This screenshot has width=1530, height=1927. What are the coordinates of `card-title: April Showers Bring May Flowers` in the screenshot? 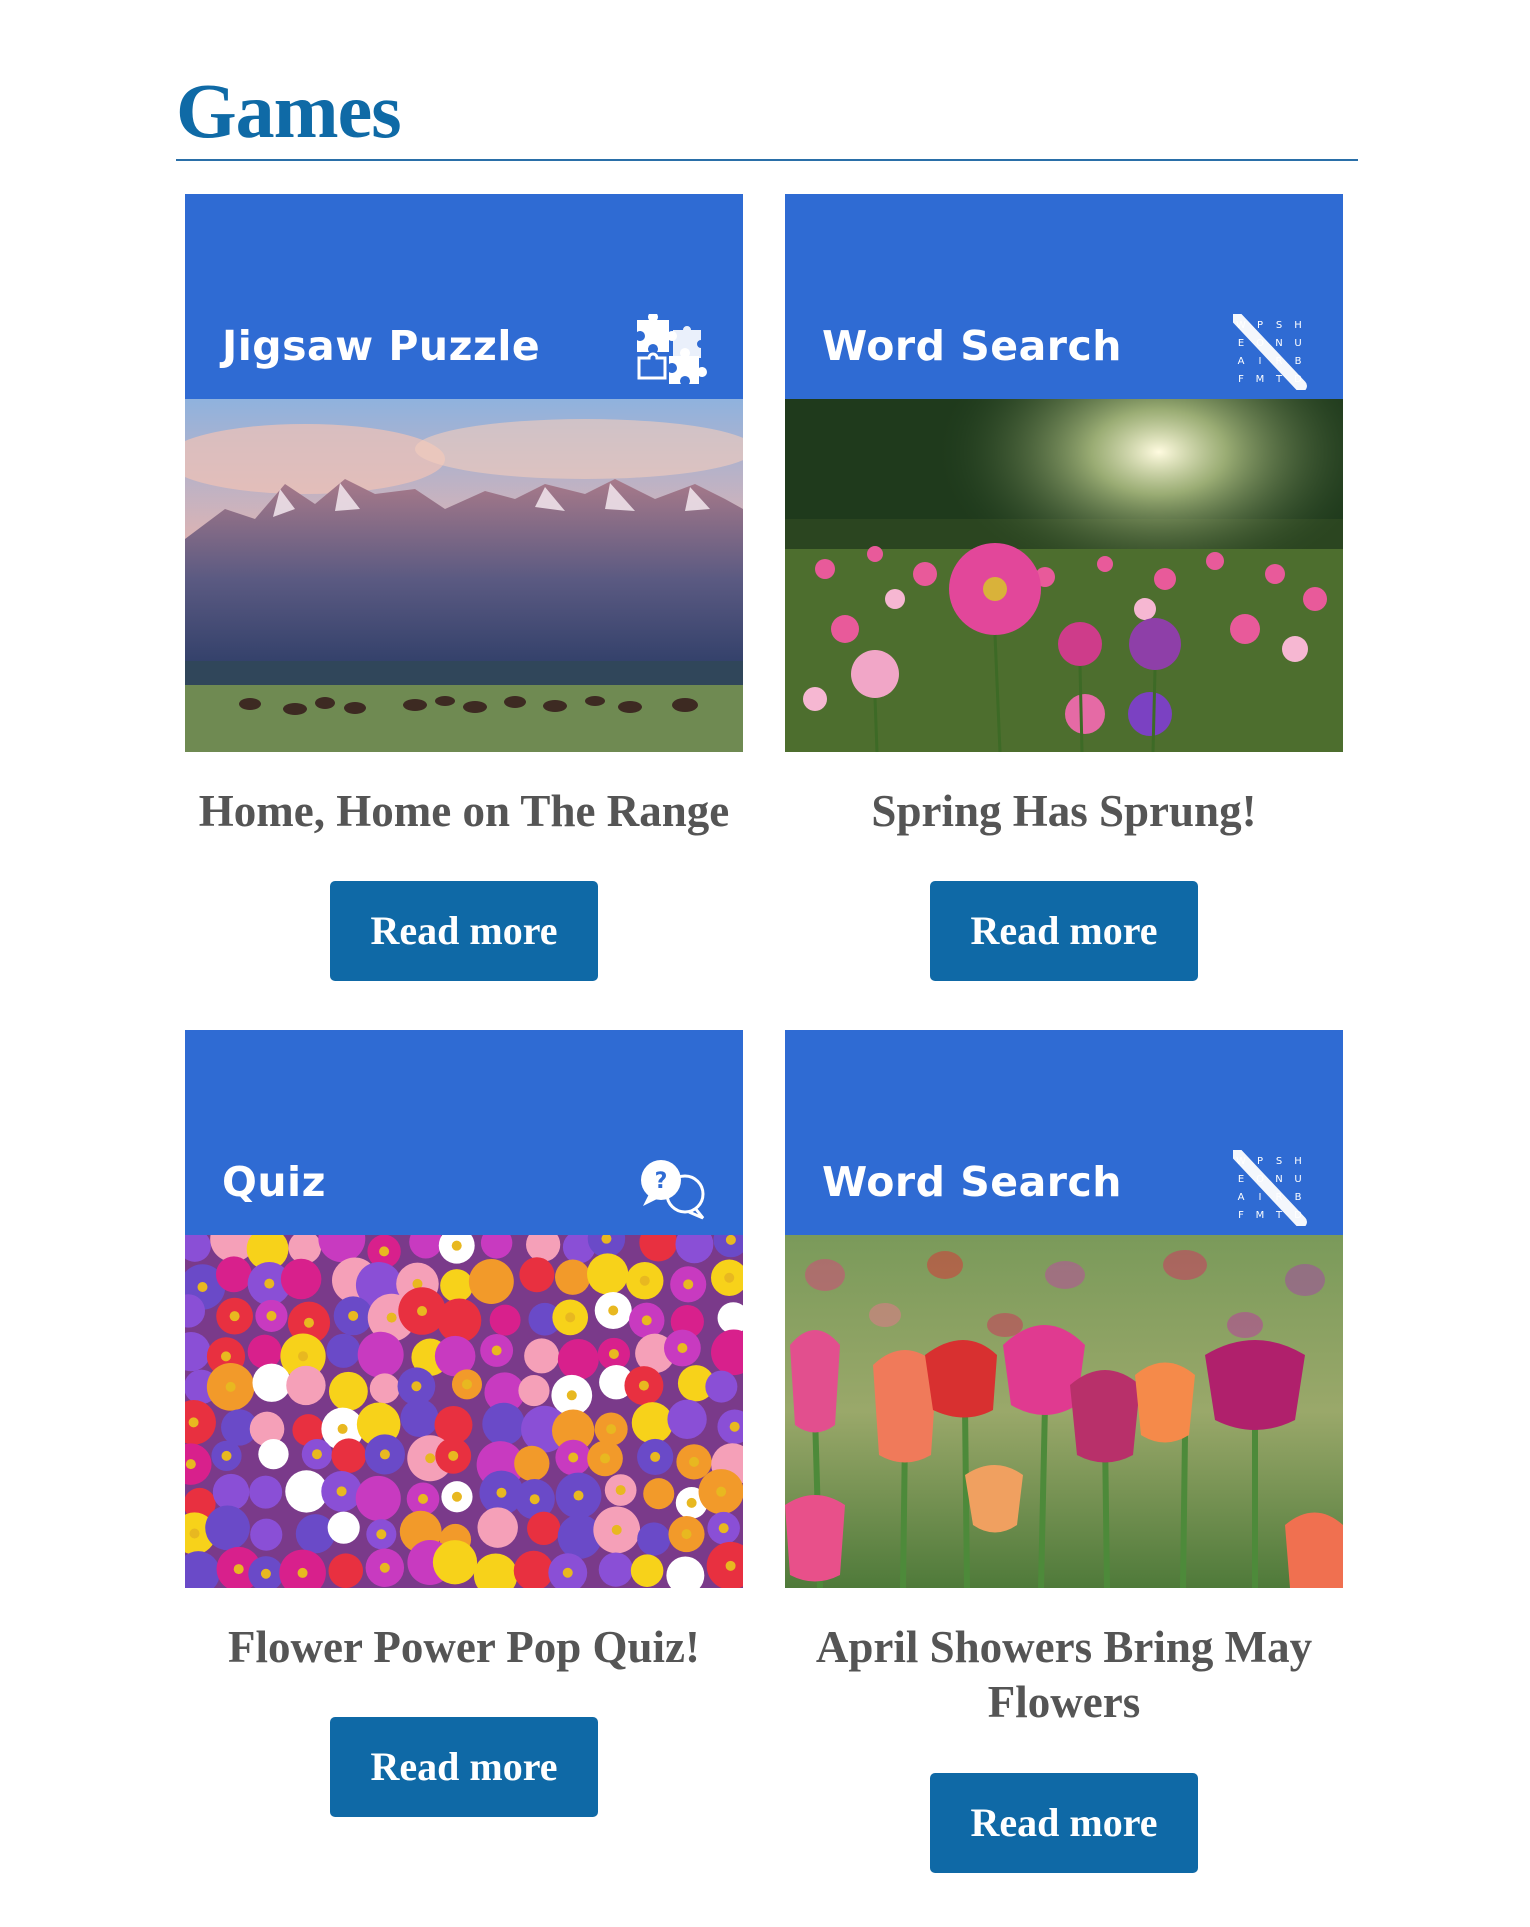 It's located at (1064, 1675).